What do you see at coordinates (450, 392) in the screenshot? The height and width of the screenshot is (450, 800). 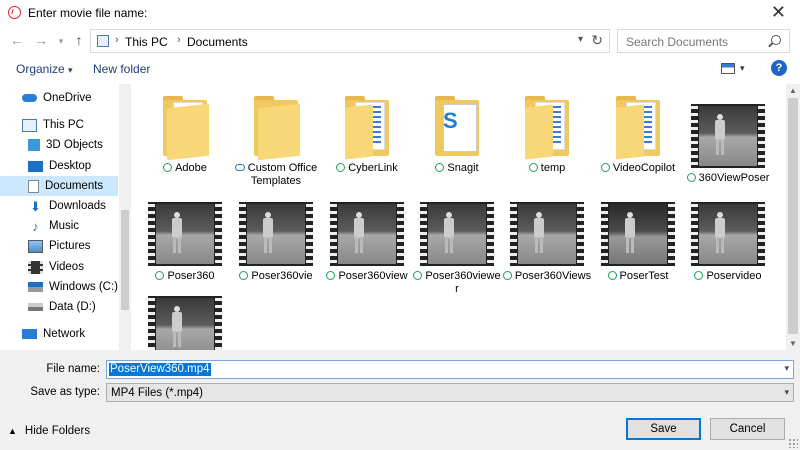 I see `save-as-type-select: MP4 Files (*.mp4) ▾` at bounding box center [450, 392].